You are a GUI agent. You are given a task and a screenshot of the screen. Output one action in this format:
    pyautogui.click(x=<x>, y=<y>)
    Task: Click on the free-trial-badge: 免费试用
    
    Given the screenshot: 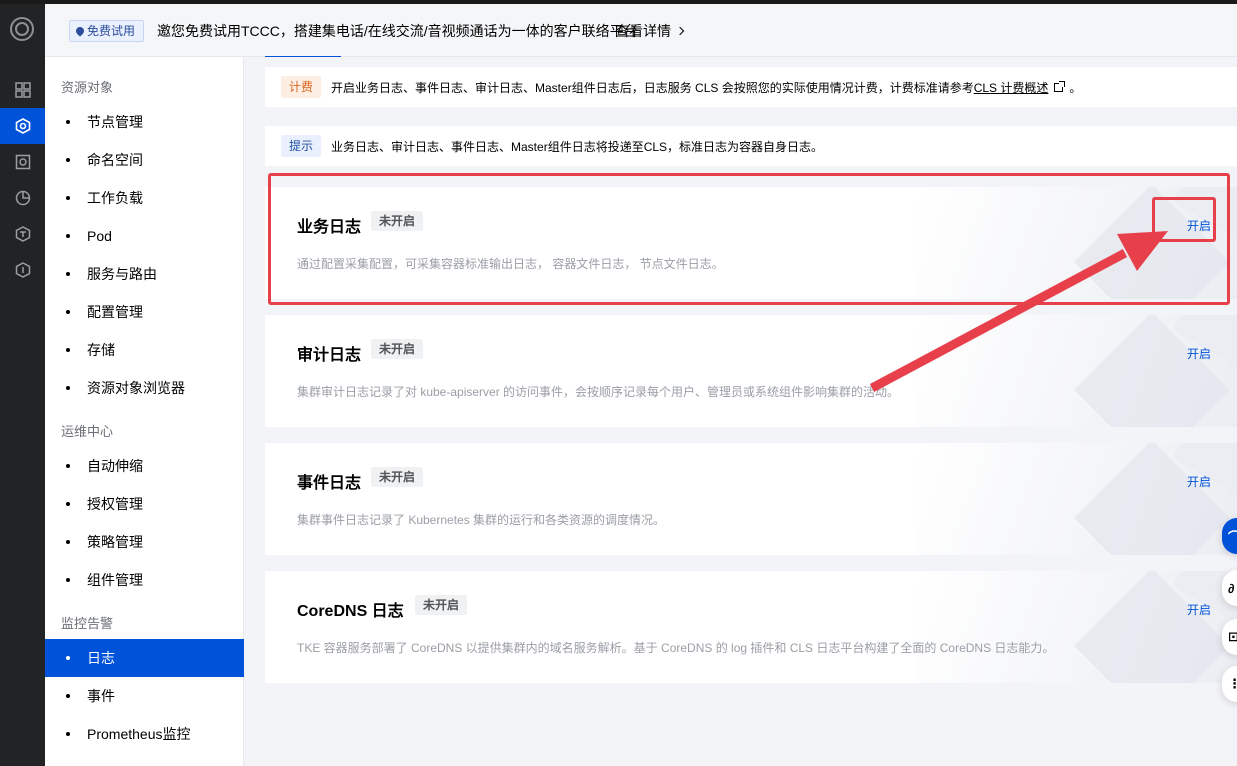 What is the action you would take?
    pyautogui.click(x=107, y=31)
    